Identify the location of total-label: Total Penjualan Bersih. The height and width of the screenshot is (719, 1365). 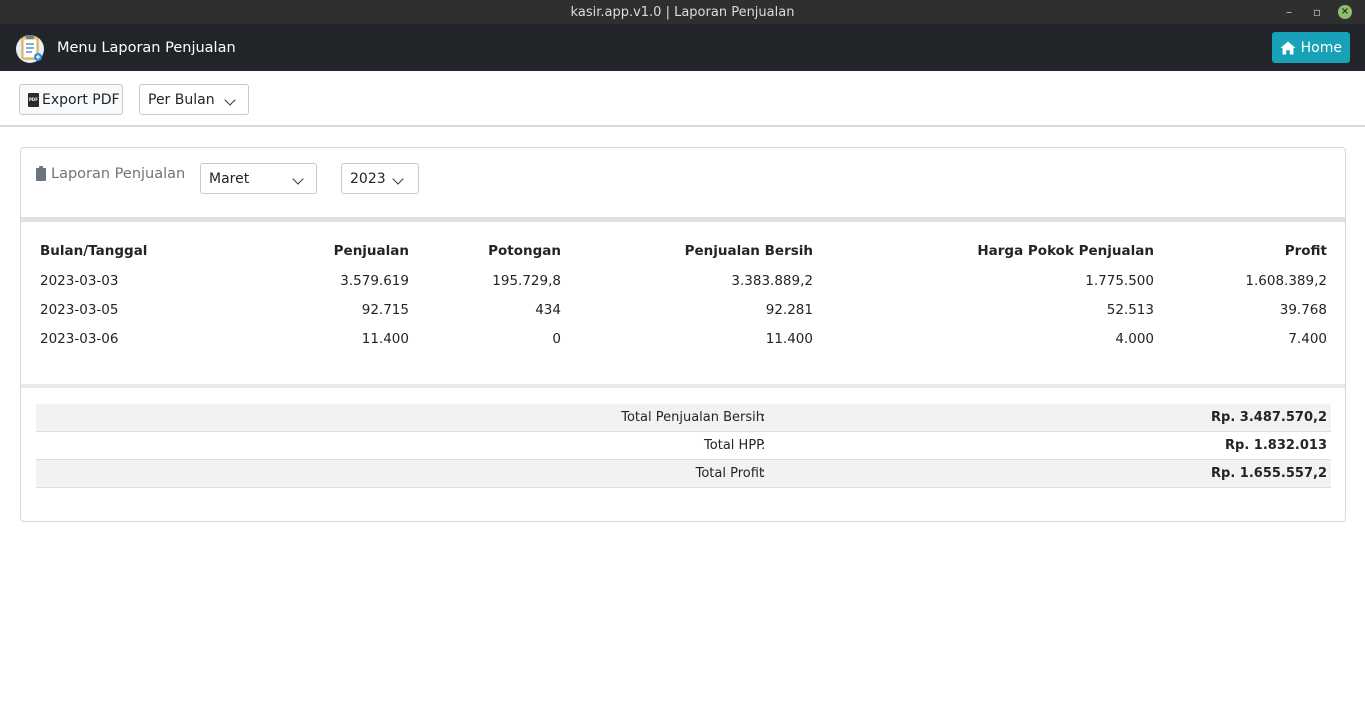
(692, 417).